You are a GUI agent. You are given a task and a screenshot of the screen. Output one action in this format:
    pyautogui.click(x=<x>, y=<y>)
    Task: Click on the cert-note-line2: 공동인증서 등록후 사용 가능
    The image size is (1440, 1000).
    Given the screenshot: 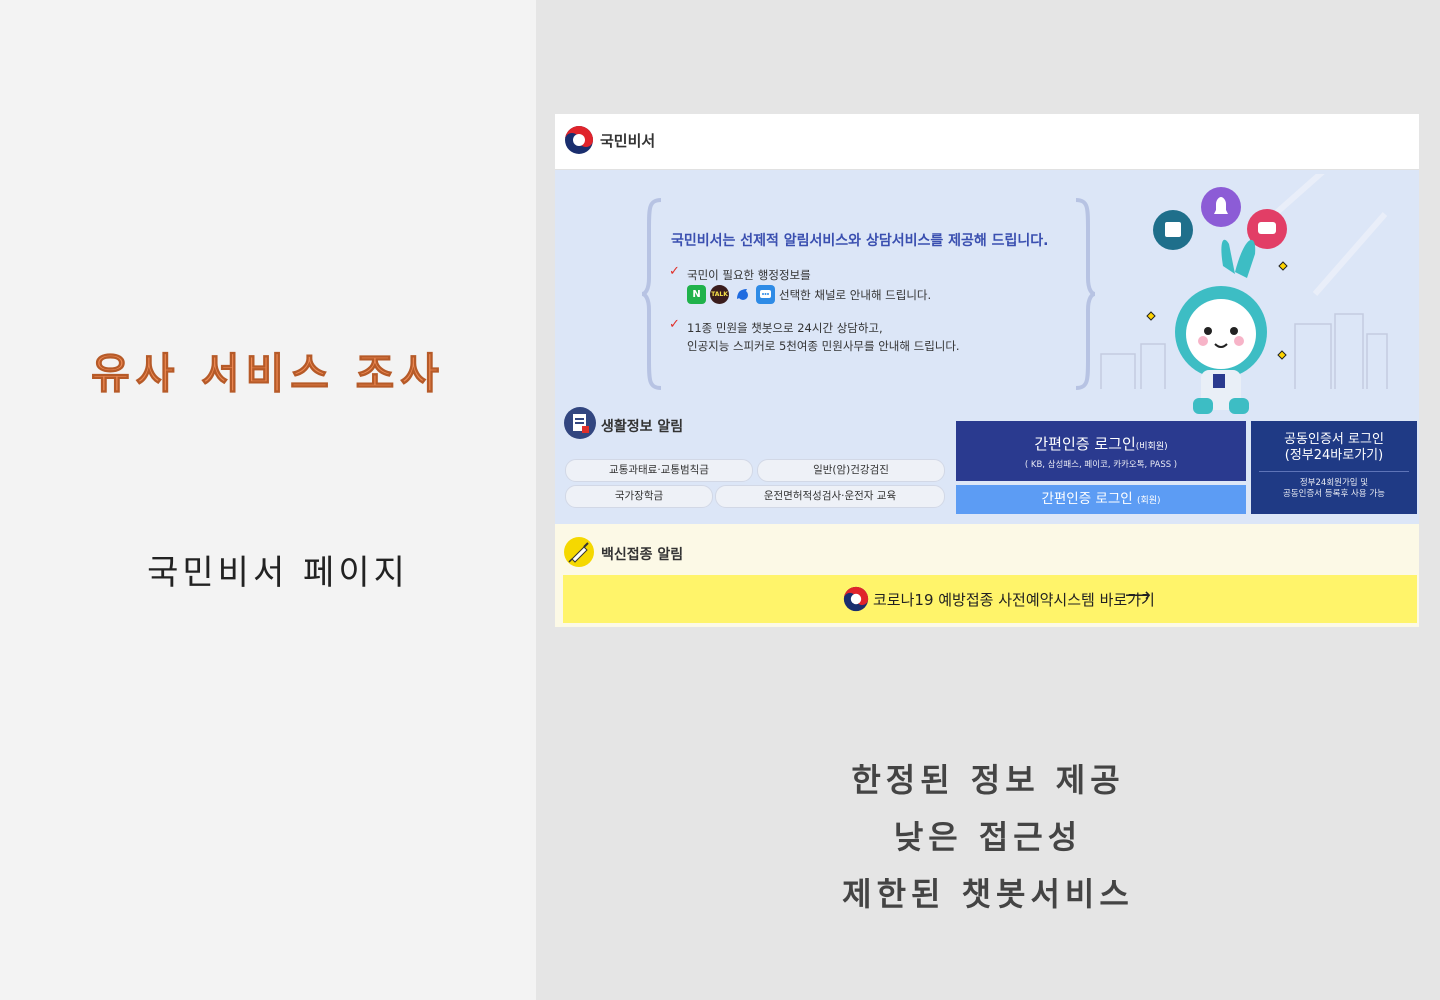 What is the action you would take?
    pyautogui.click(x=1334, y=494)
    